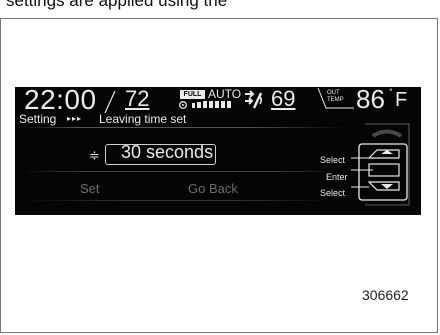 The image size is (440, 335). Describe the element at coordinates (90, 188) in the screenshot. I see `set-button: Set` at that location.